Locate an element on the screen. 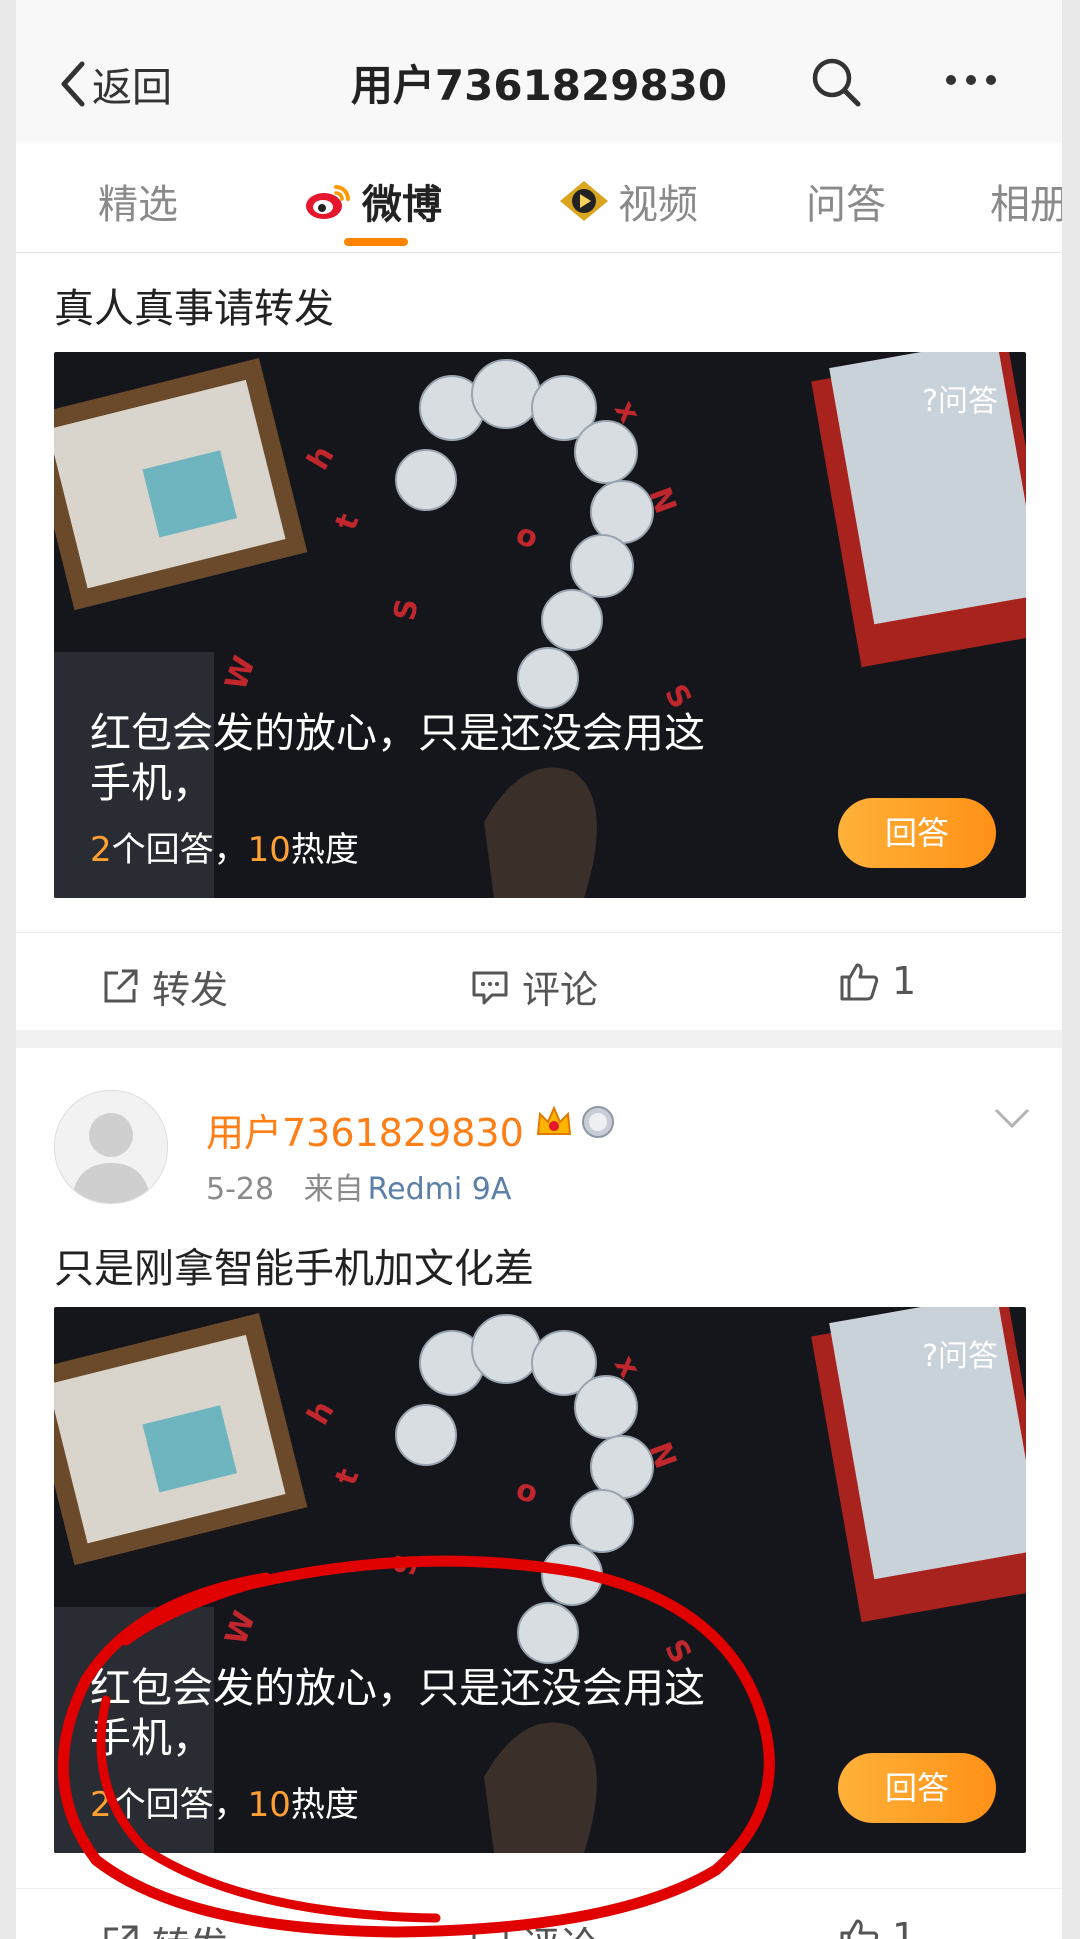  tab-album: 相册 is located at coordinates (1026, 201).